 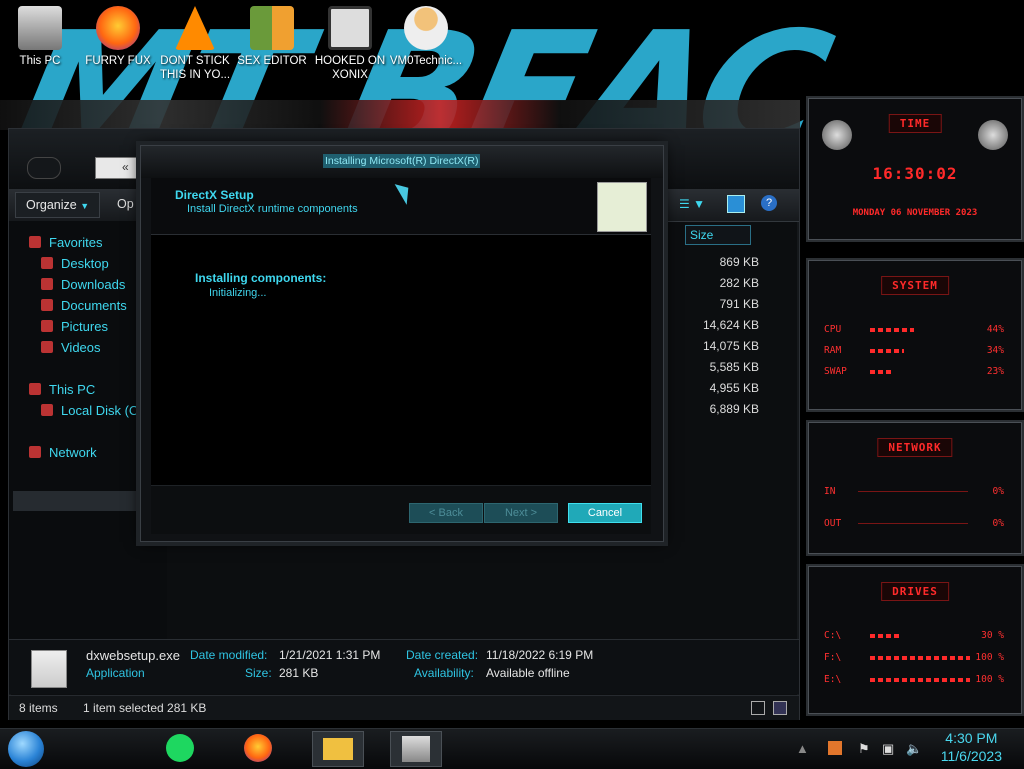 I want to click on alien-head-icon, so click(x=837, y=135).